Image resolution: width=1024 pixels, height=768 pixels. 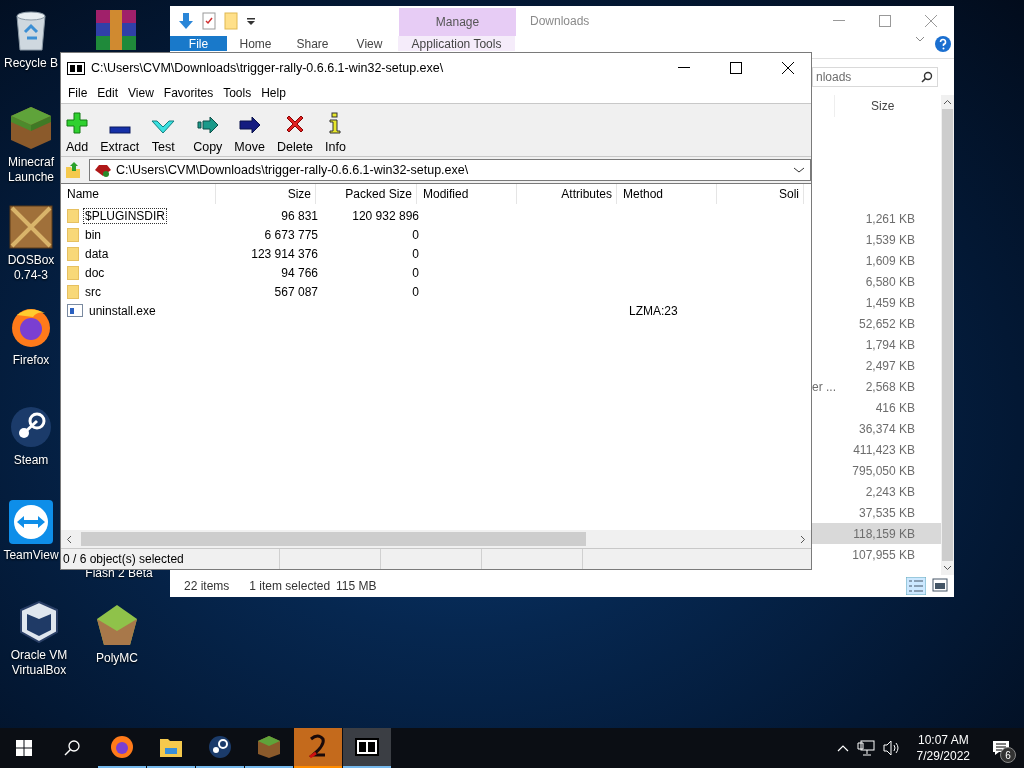 What do you see at coordinates (876, 281) in the screenshot?
I see `file-row: 6,580 KB` at bounding box center [876, 281].